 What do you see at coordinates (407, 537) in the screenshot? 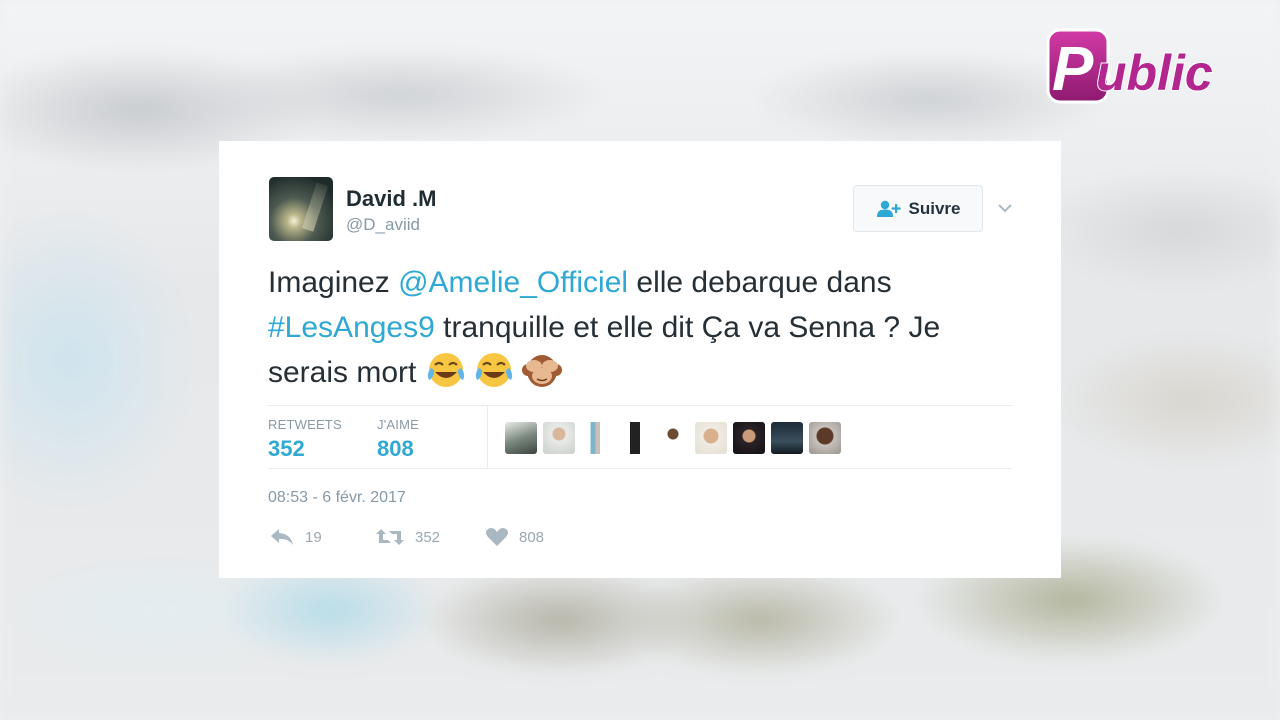
I see `retweet-button: 352` at bounding box center [407, 537].